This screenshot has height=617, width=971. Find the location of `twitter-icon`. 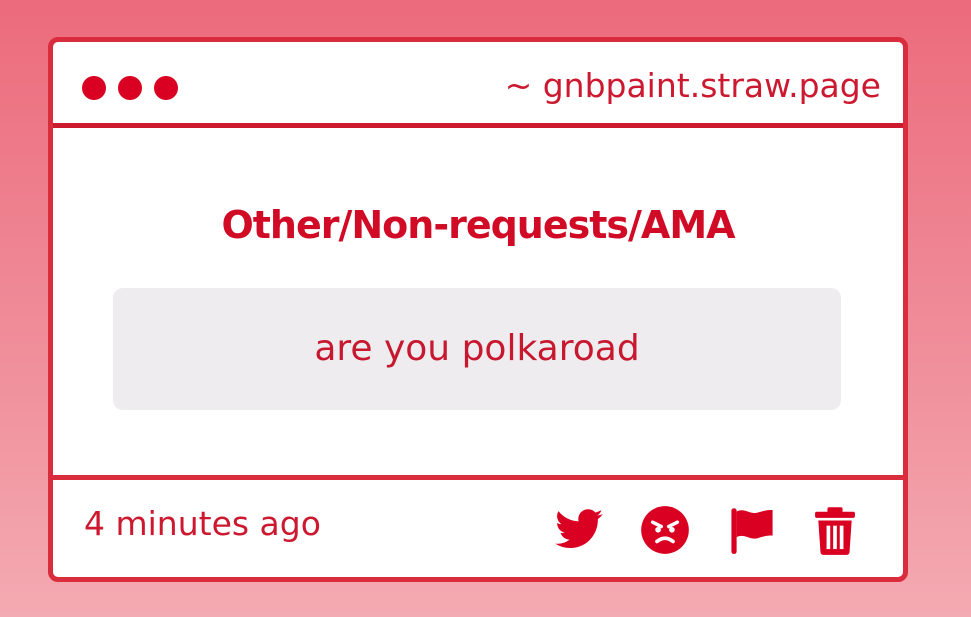

twitter-icon is located at coordinates (579, 530).